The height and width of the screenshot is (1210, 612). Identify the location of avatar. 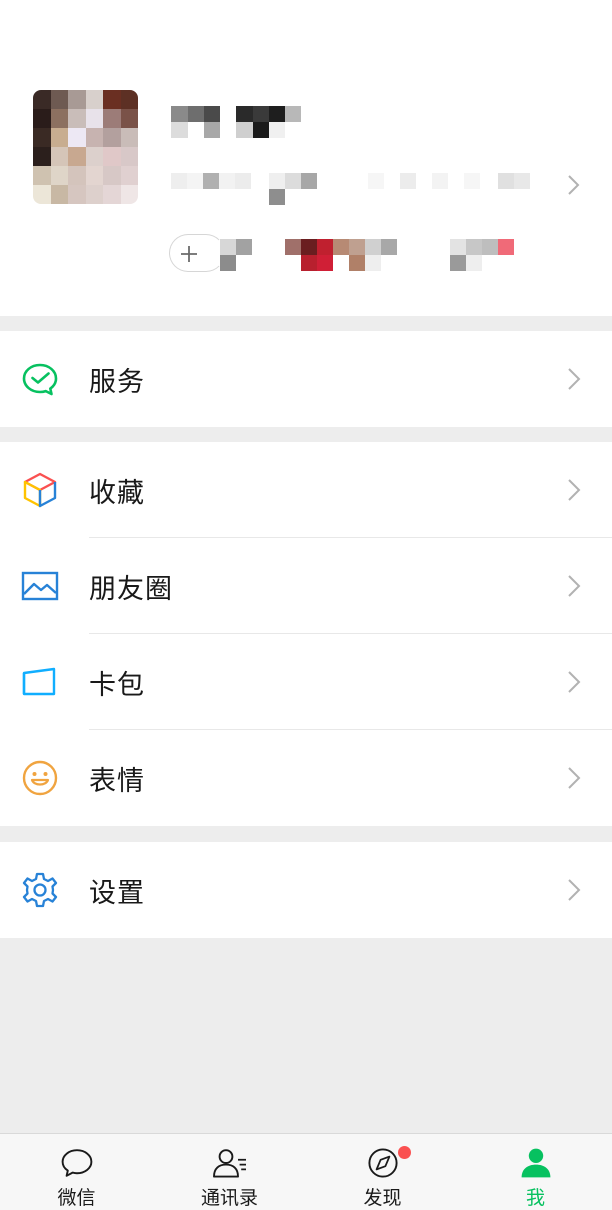
(85, 147).